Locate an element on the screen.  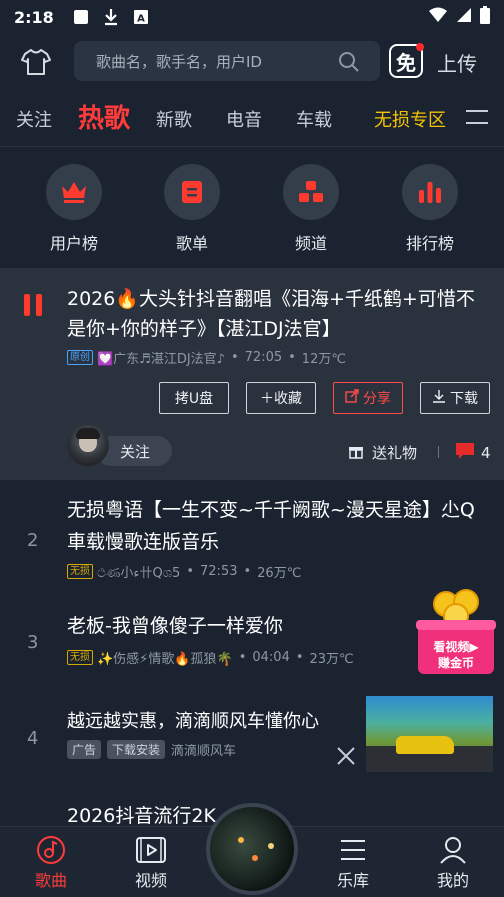
tab-new: 新歌 is located at coordinates (174, 119).